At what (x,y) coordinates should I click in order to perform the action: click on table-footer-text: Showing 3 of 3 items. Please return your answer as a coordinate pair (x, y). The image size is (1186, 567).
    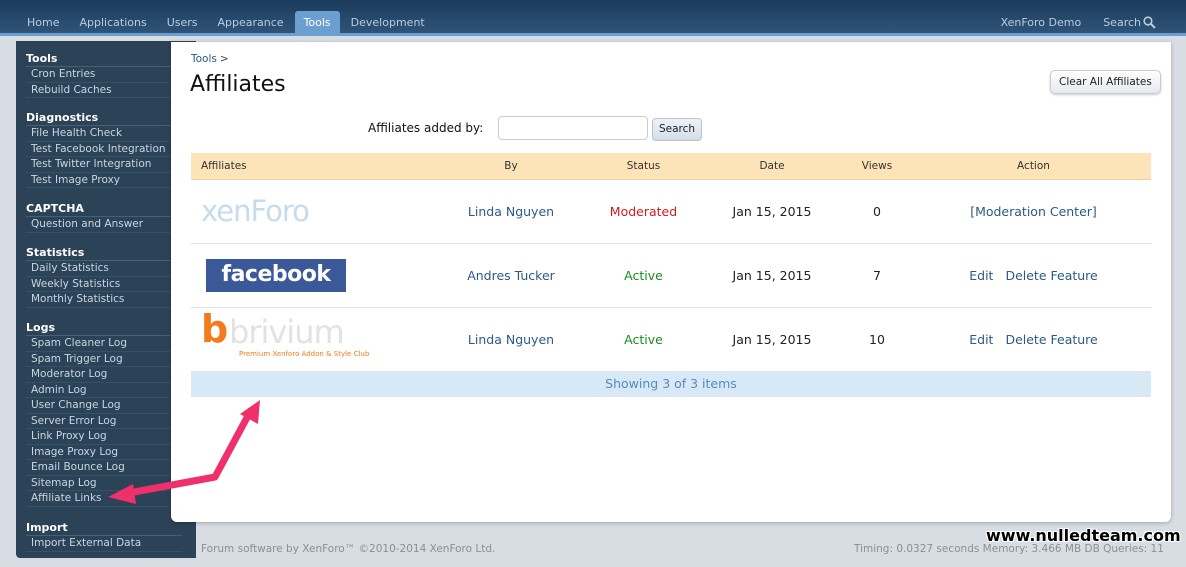
    Looking at the image, I should click on (671, 384).